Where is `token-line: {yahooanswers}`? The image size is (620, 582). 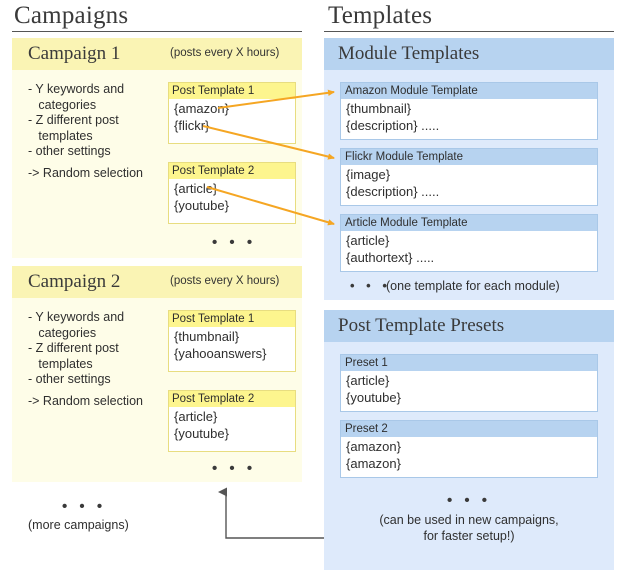
token-line: {yahooanswers} is located at coordinates (220, 353).